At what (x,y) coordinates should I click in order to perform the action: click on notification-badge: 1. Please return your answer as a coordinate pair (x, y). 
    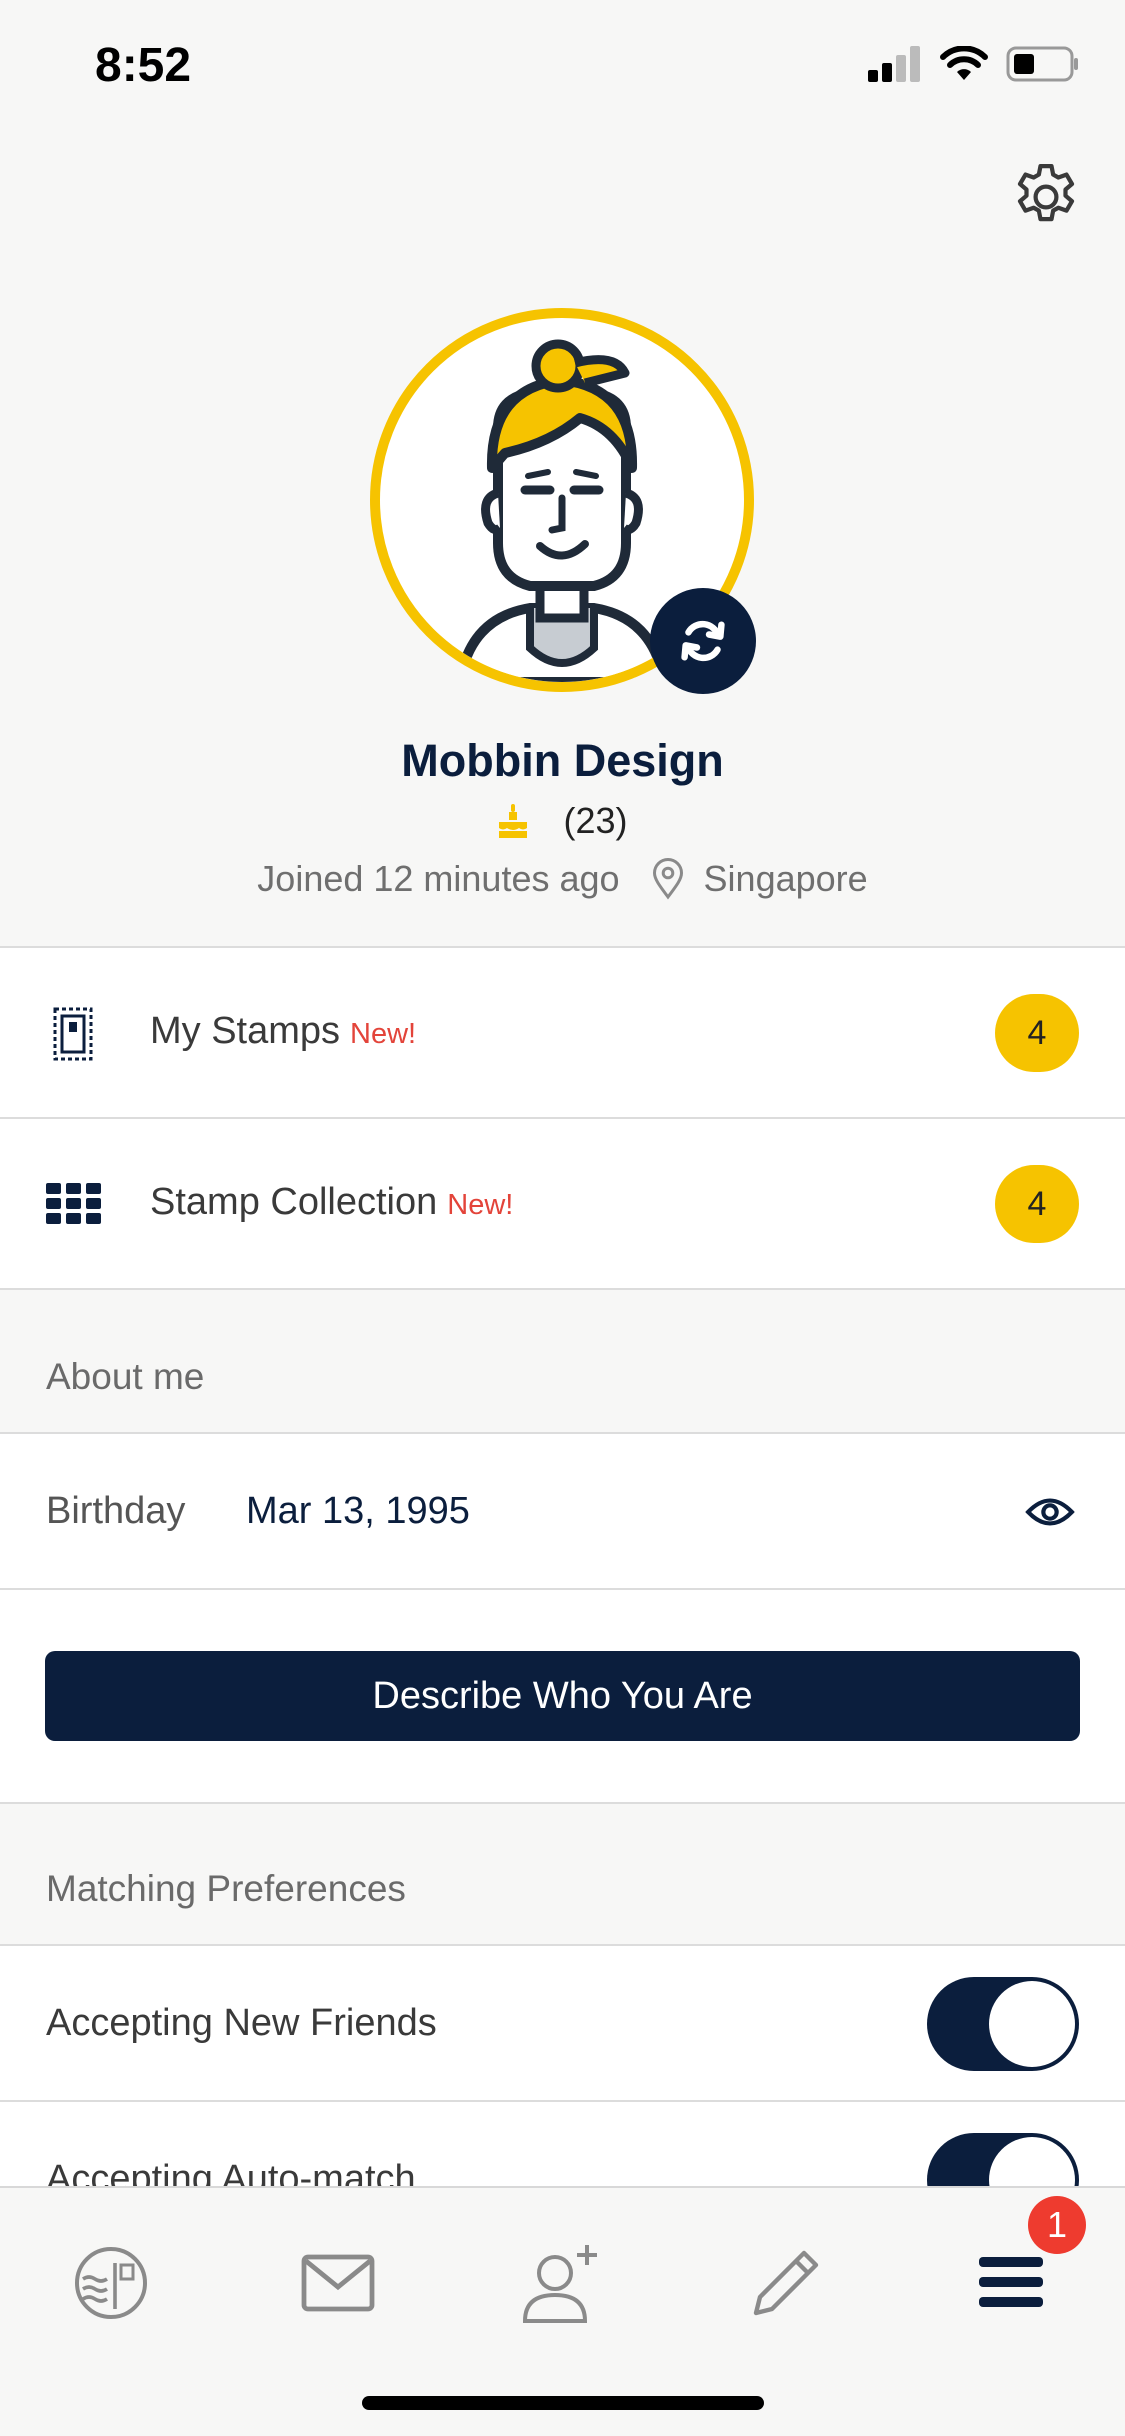
    Looking at the image, I should click on (1057, 2225).